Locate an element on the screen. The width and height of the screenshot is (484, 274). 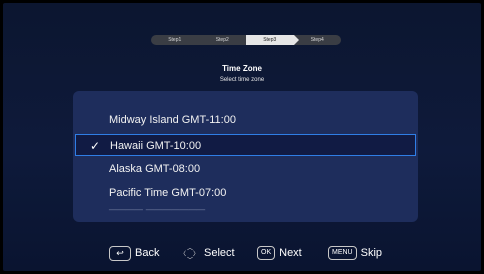
next-label: Next is located at coordinates (290, 253).